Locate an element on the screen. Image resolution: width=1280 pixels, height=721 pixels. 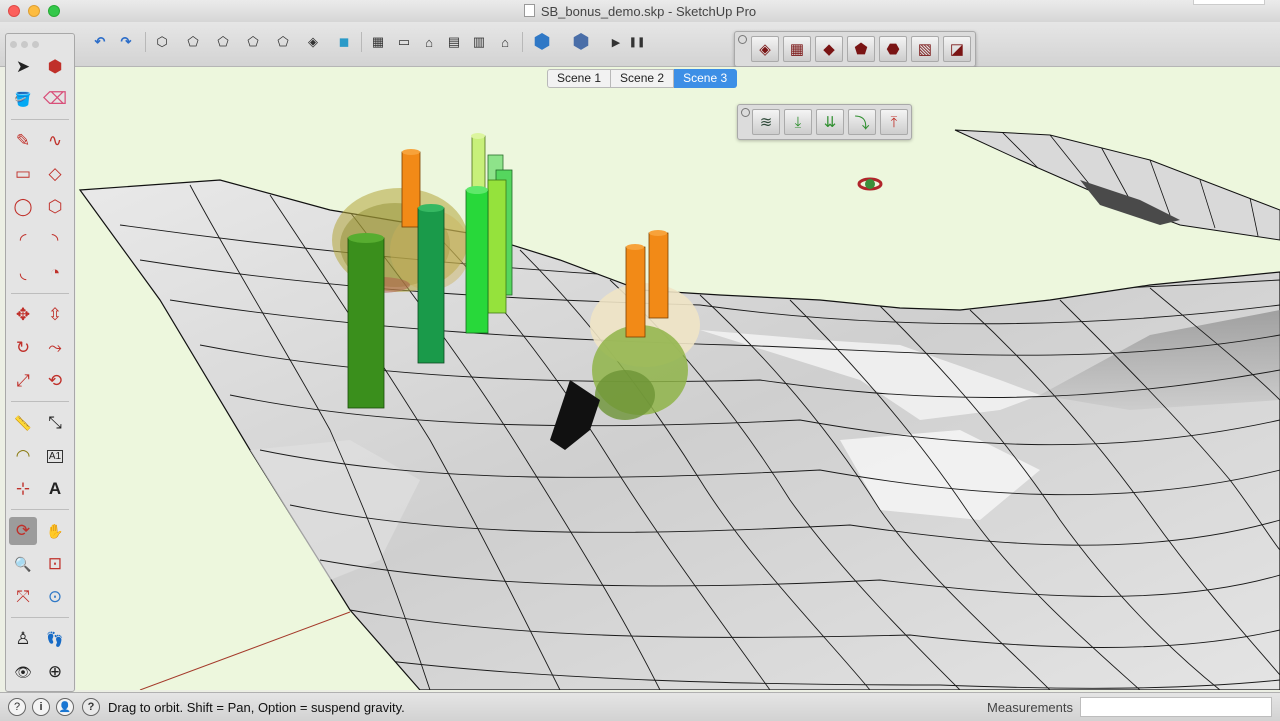
rectangle-tool: ▭ is located at coordinates (23, 174).